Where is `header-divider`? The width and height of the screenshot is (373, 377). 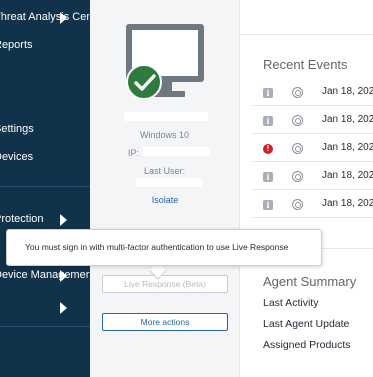 header-divider is located at coordinates (306, 34).